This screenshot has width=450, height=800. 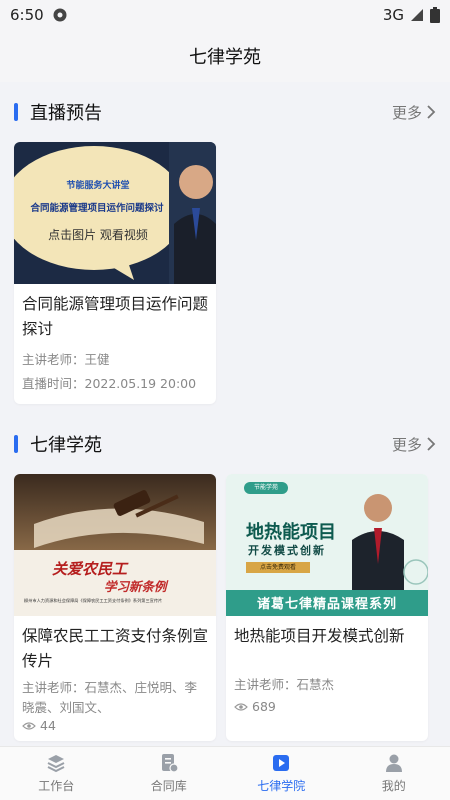 I want to click on course-thumbnail: 节能学苑 地热能项目 开发模式创新 点击免费观看 诸葛七律精品课程系列, so click(x=327, y=545).